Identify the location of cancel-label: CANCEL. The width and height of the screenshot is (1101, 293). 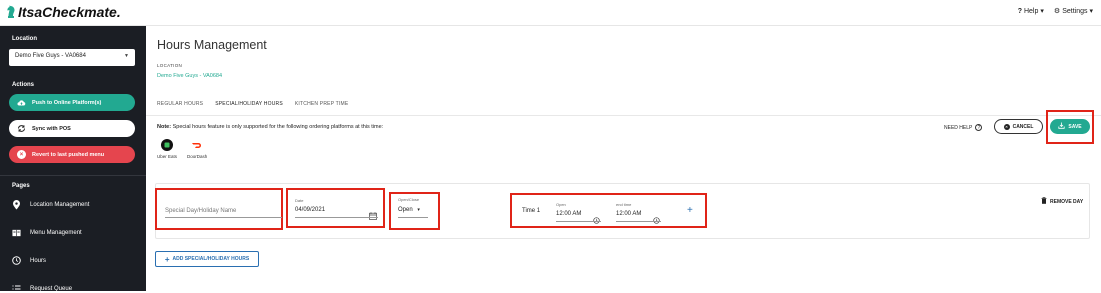
(1023, 126).